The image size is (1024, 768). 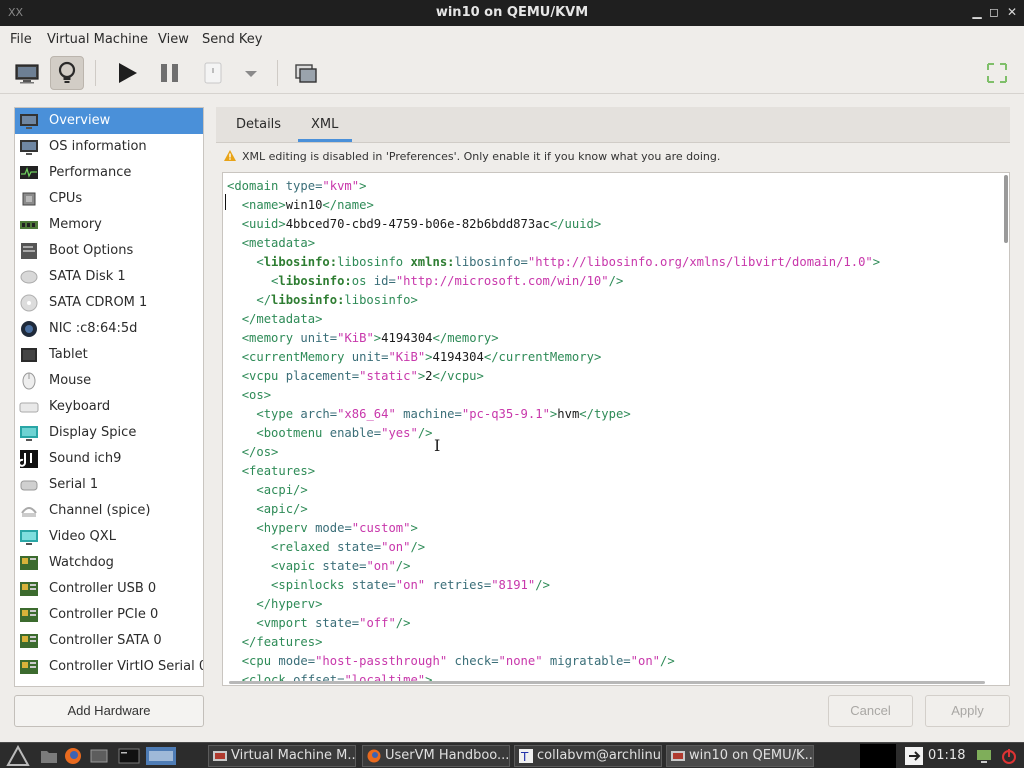 I want to click on sidebar-item-controller-usb-0: Controller USB 0, so click(x=109, y=589).